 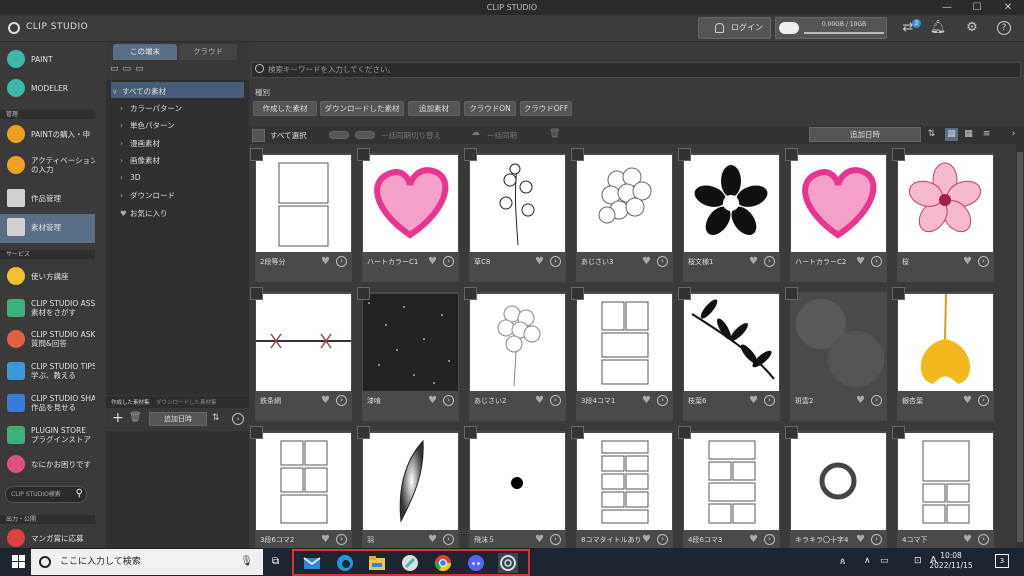 What do you see at coordinates (836, 487) in the screenshot?
I see `material-card: キラキラ〇十字4 ♥ ›` at bounding box center [836, 487].